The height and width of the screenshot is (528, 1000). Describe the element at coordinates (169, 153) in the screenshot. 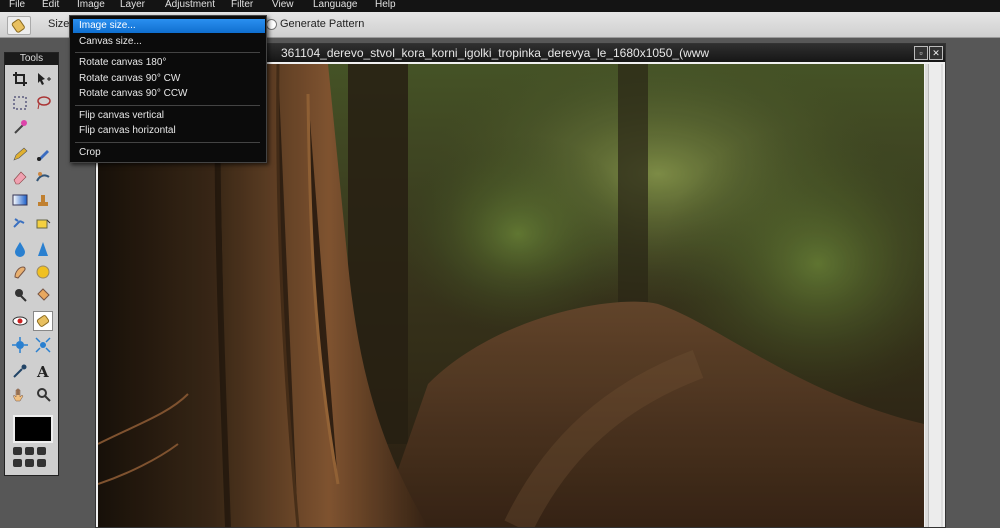

I see `menu-item-crop: Crop` at that location.